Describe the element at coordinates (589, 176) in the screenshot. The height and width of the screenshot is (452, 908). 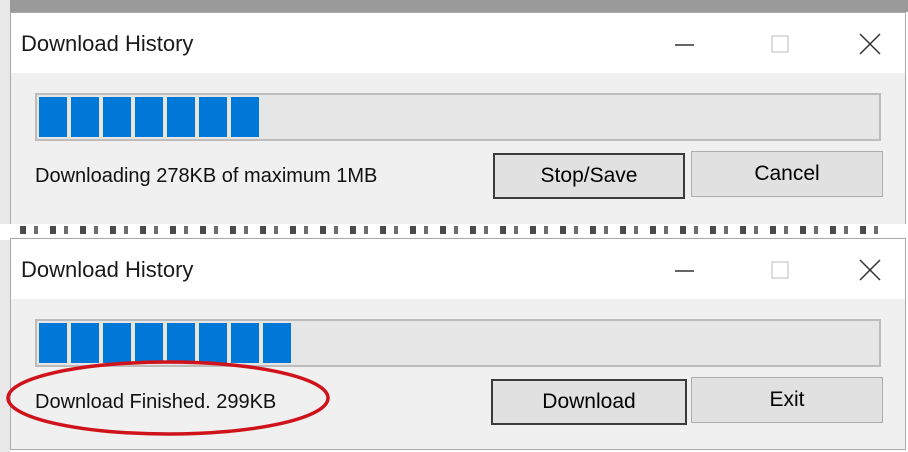
I see `stop-save-button: Stop/Save` at that location.